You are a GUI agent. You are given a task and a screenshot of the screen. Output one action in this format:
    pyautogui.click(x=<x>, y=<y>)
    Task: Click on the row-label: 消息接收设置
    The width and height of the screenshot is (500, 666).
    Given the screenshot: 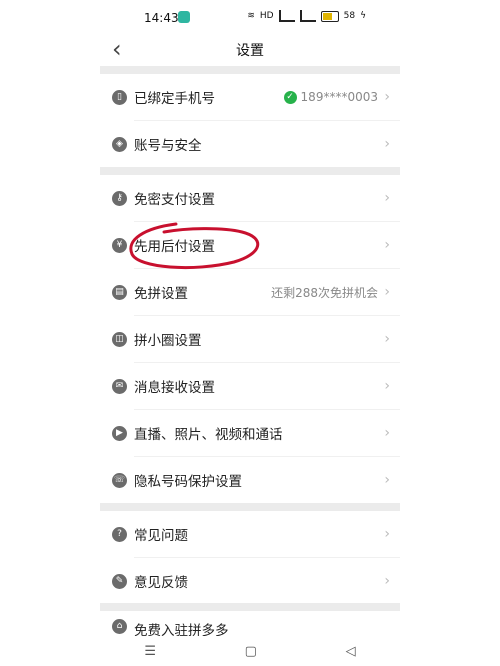 What is the action you would take?
    pyautogui.click(x=174, y=388)
    